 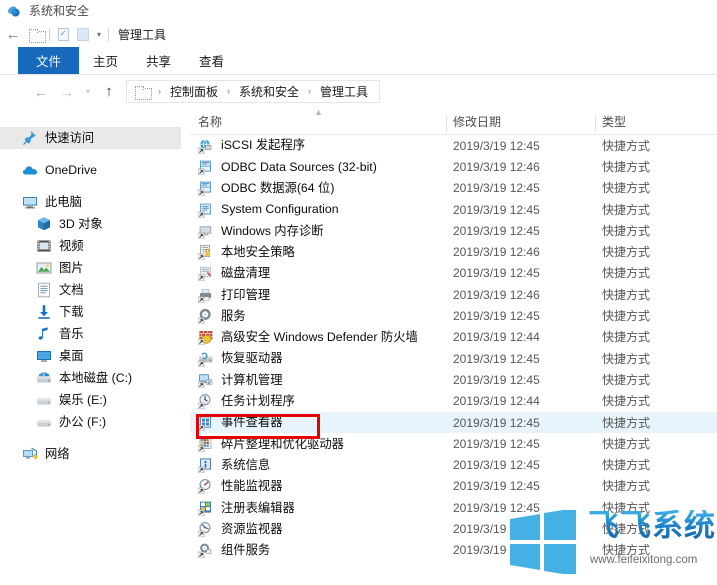 What do you see at coordinates (453, 422) in the screenshot?
I see `table-row: 事件查看器 2019/3/19 12:45 快捷方式` at bounding box center [453, 422].